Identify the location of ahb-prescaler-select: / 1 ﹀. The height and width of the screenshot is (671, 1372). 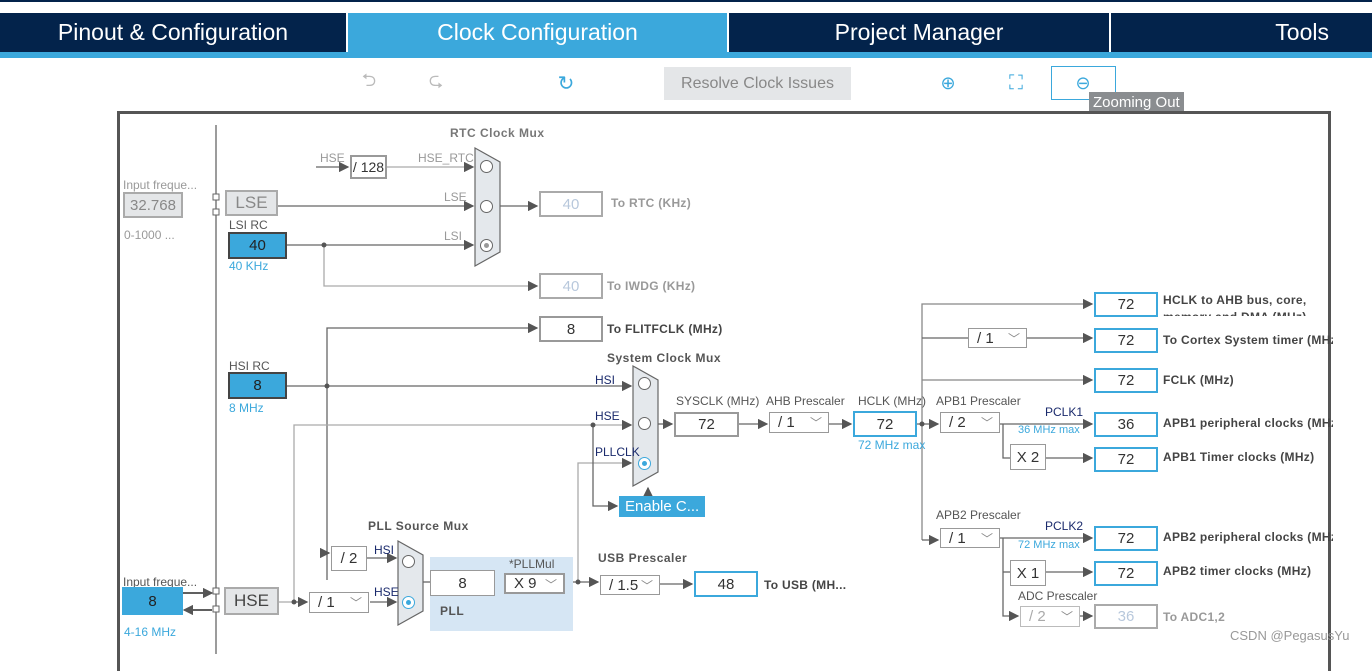
(799, 422).